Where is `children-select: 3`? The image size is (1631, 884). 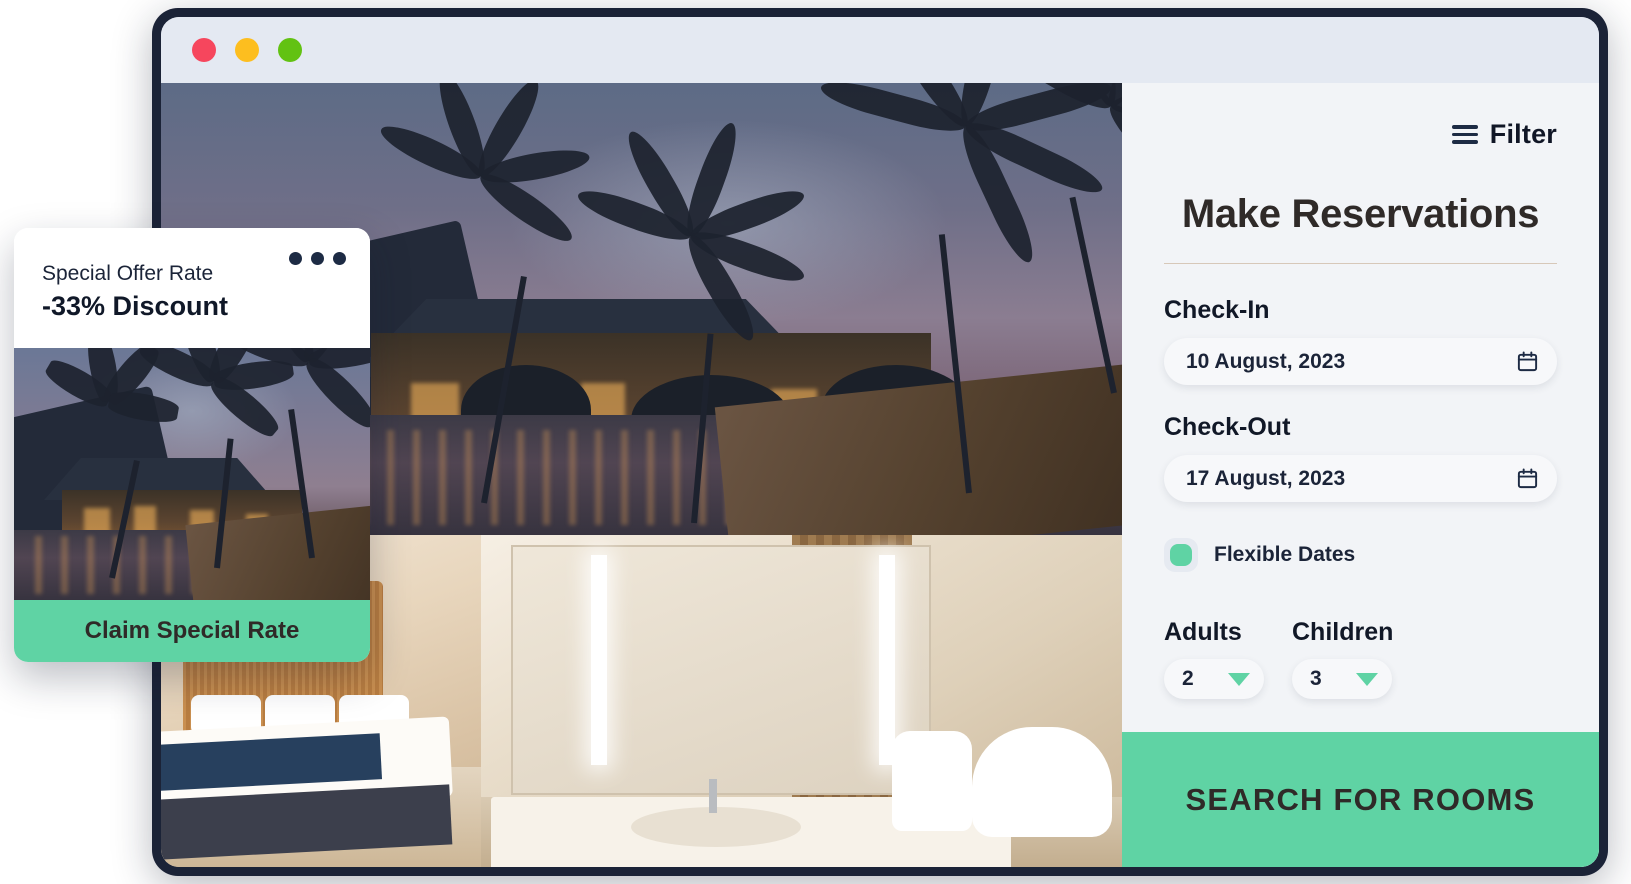 children-select: 3 is located at coordinates (1342, 679).